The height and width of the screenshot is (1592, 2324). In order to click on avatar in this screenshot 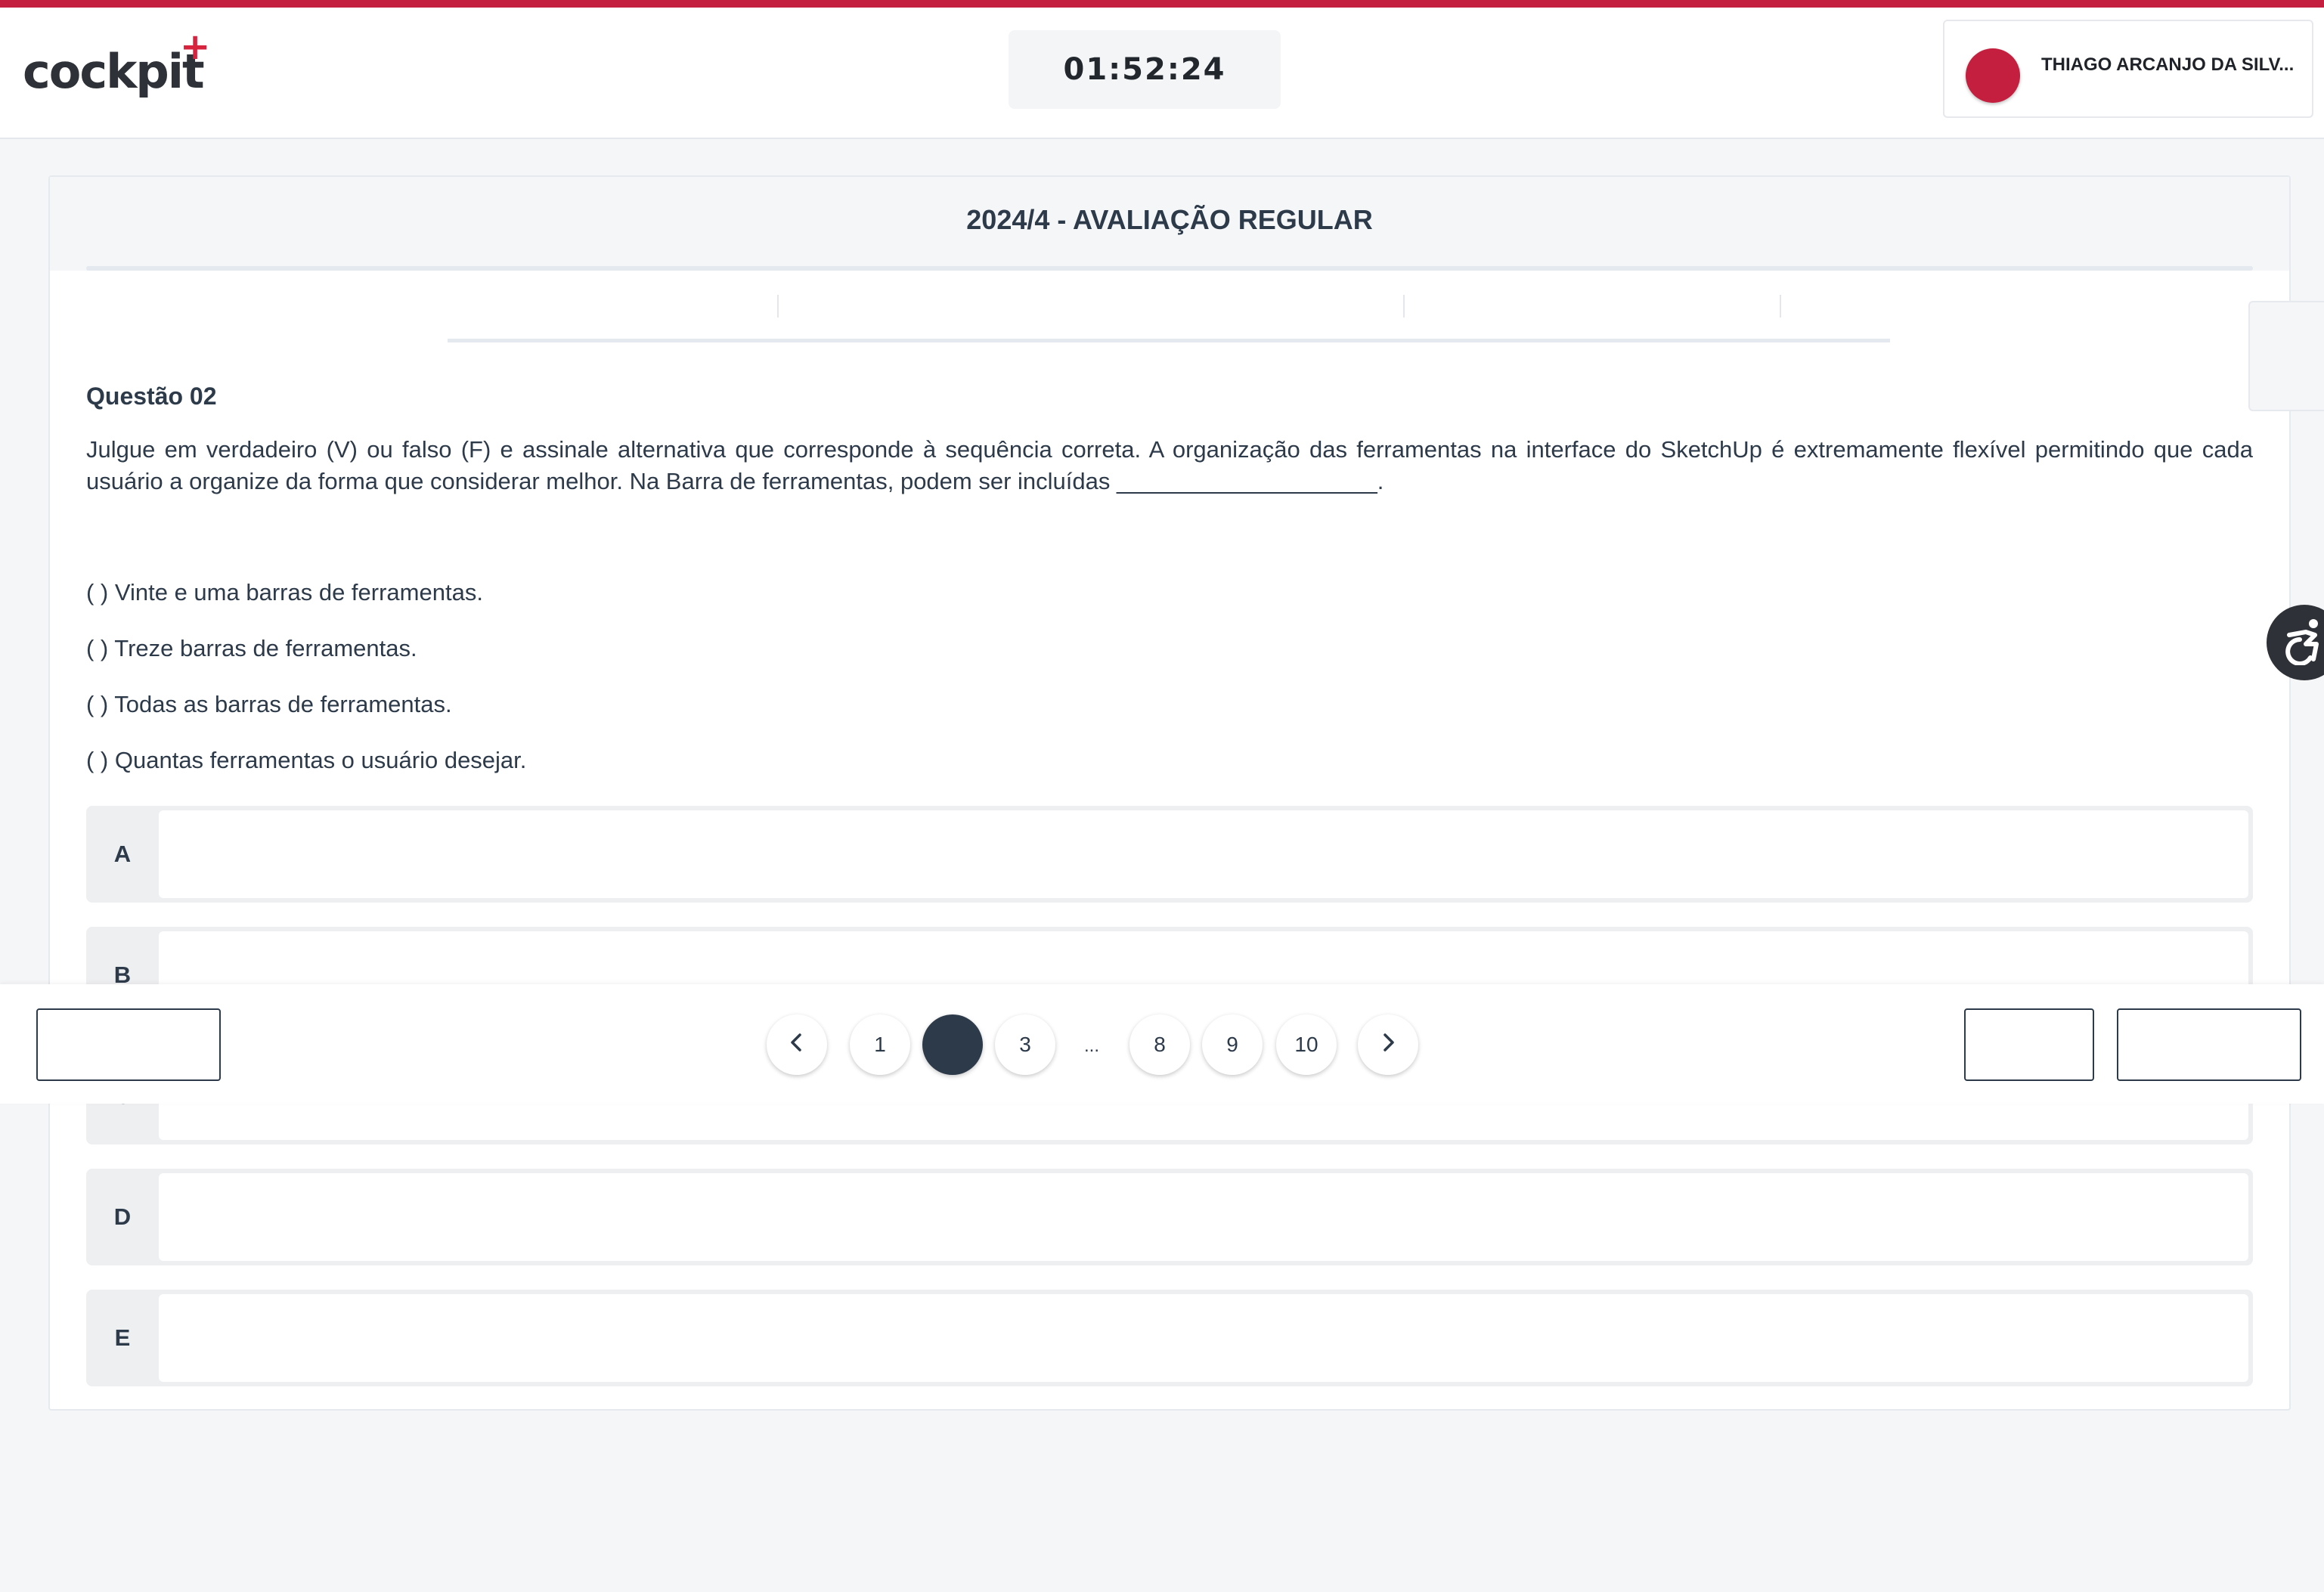, I will do `click(1993, 75)`.